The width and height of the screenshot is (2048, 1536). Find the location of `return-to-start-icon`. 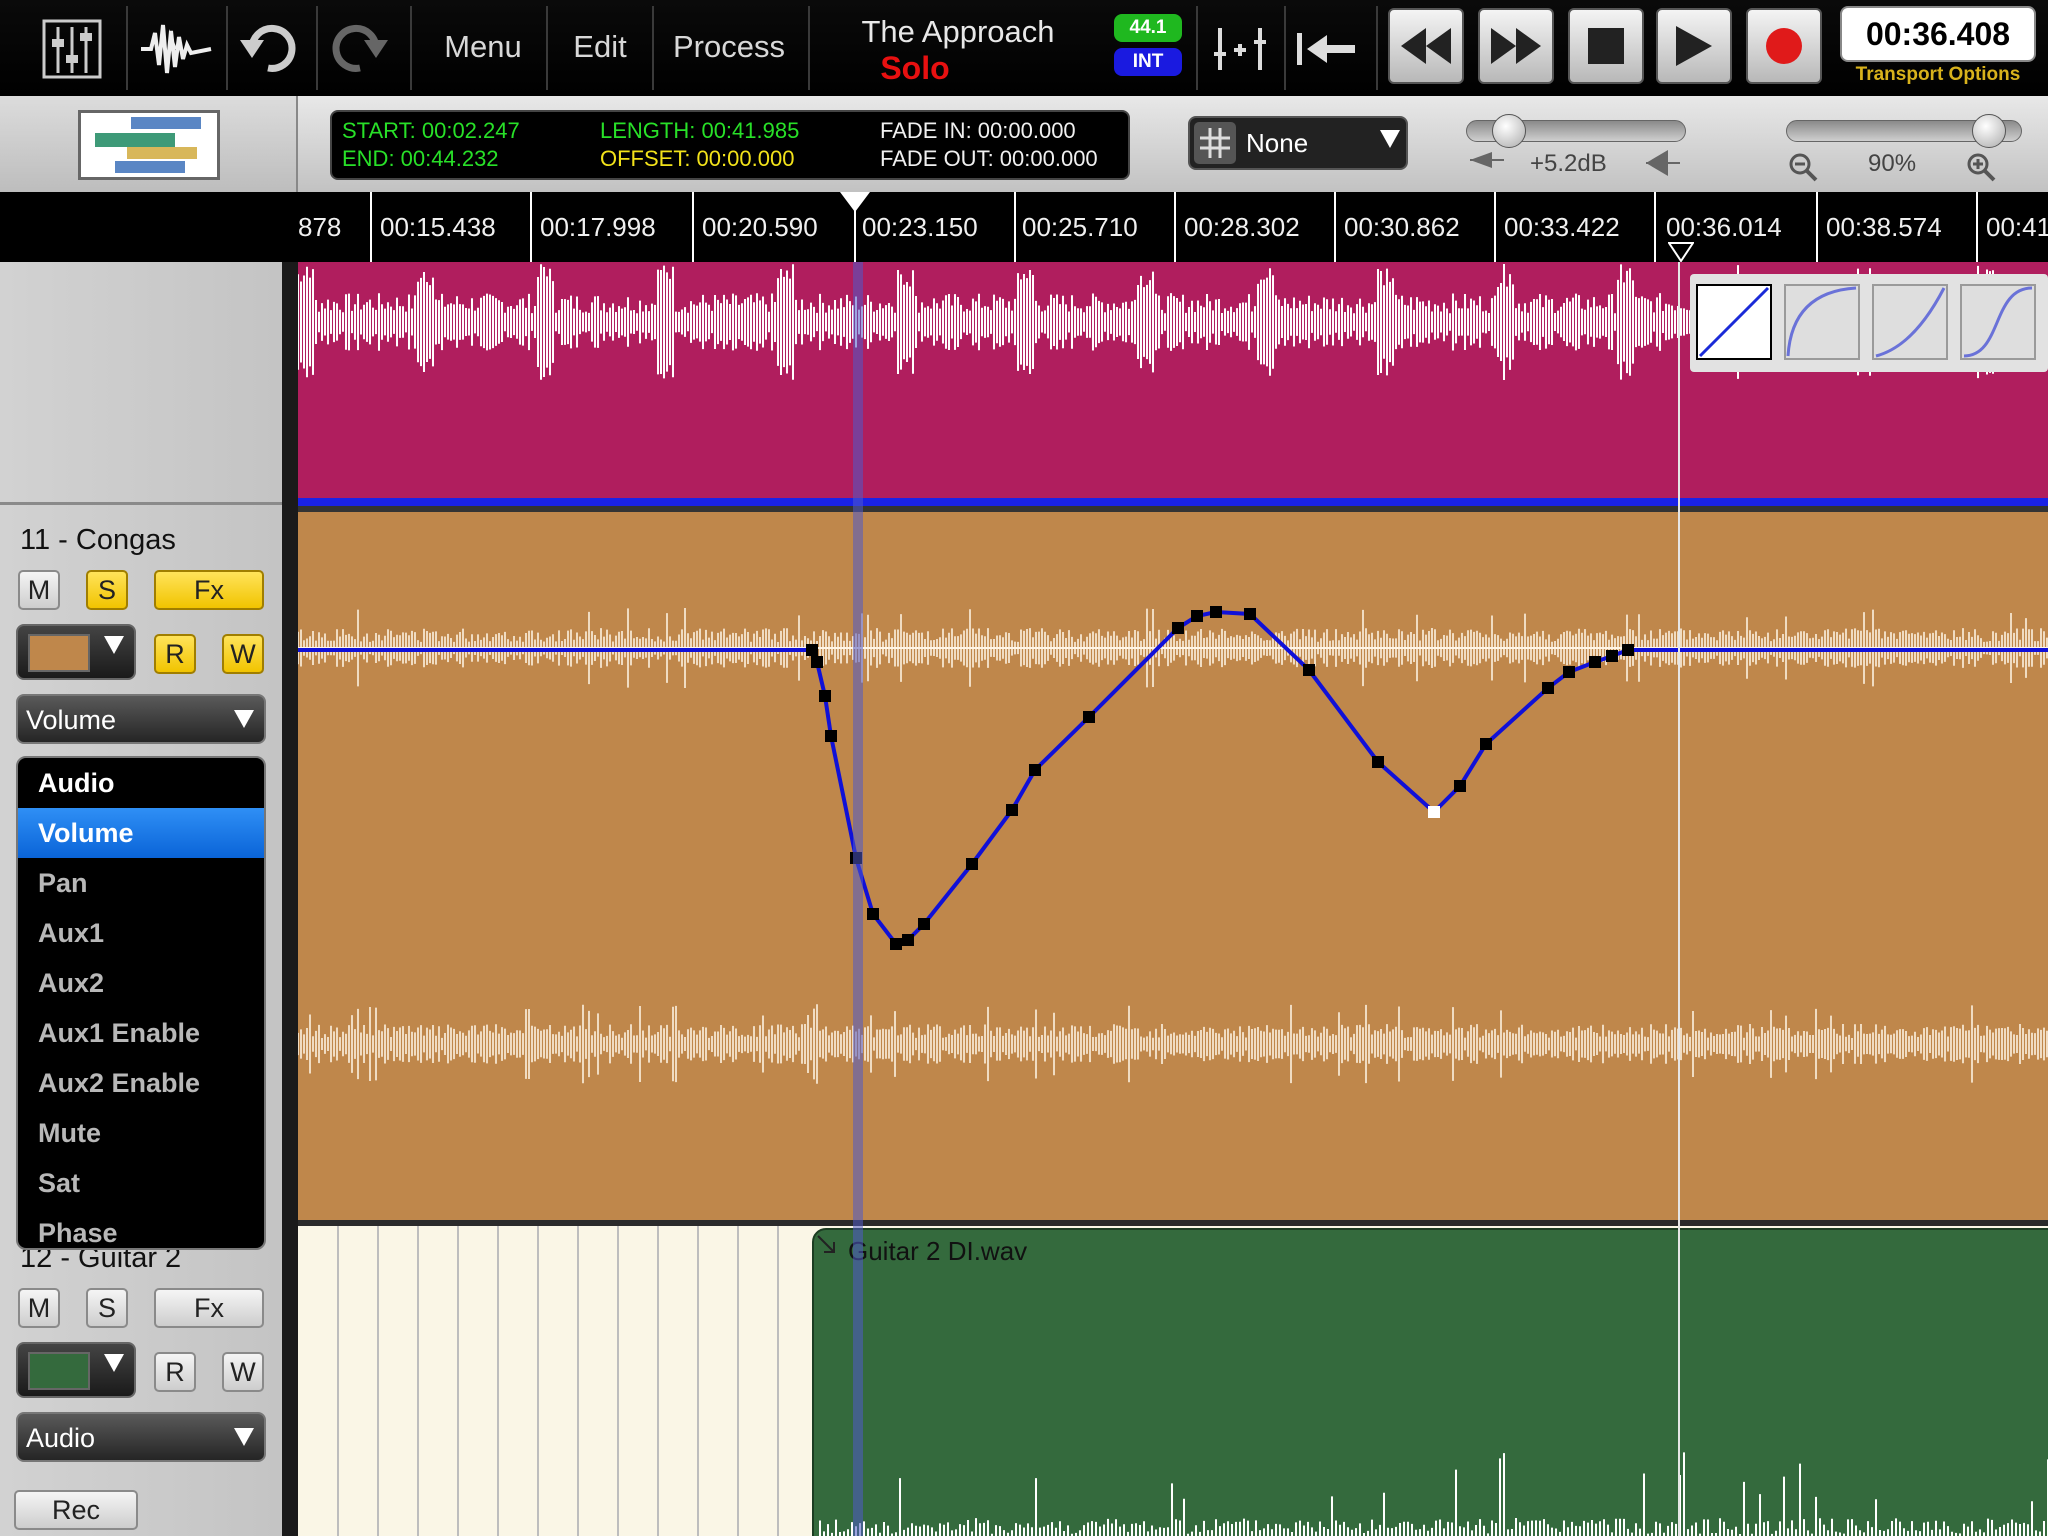

return-to-start-icon is located at coordinates (1326, 49).